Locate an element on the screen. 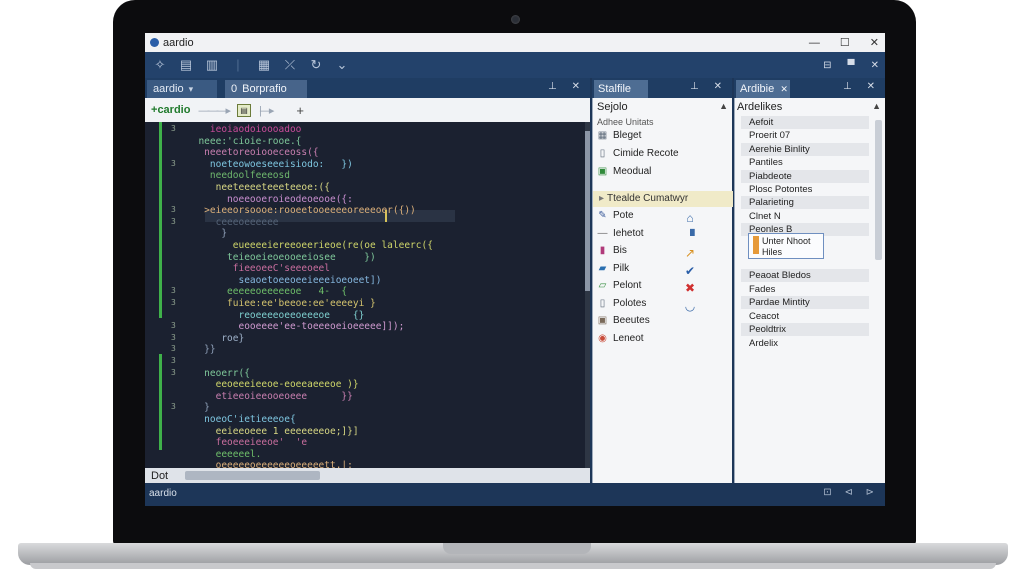 The image size is (1024, 576). list-item: — Iehetot is located at coordinates (620, 233).